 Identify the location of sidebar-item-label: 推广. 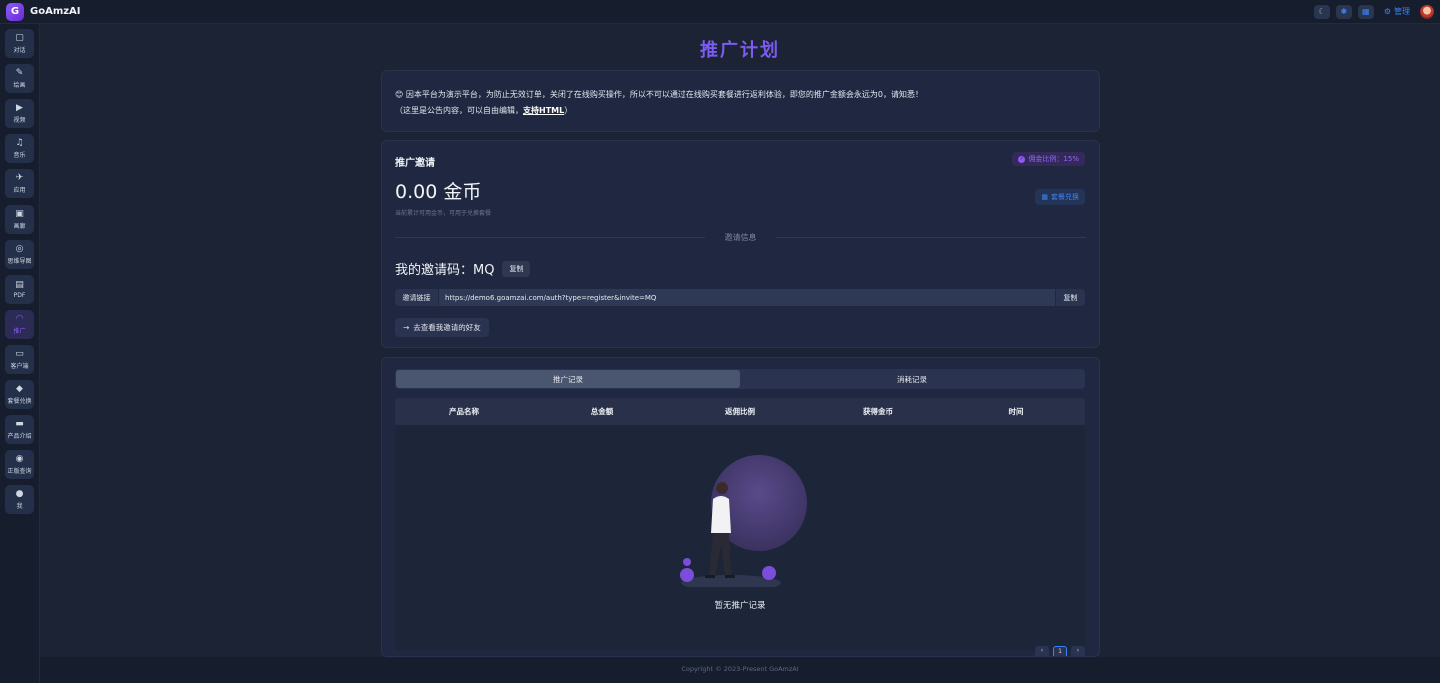
(19, 331).